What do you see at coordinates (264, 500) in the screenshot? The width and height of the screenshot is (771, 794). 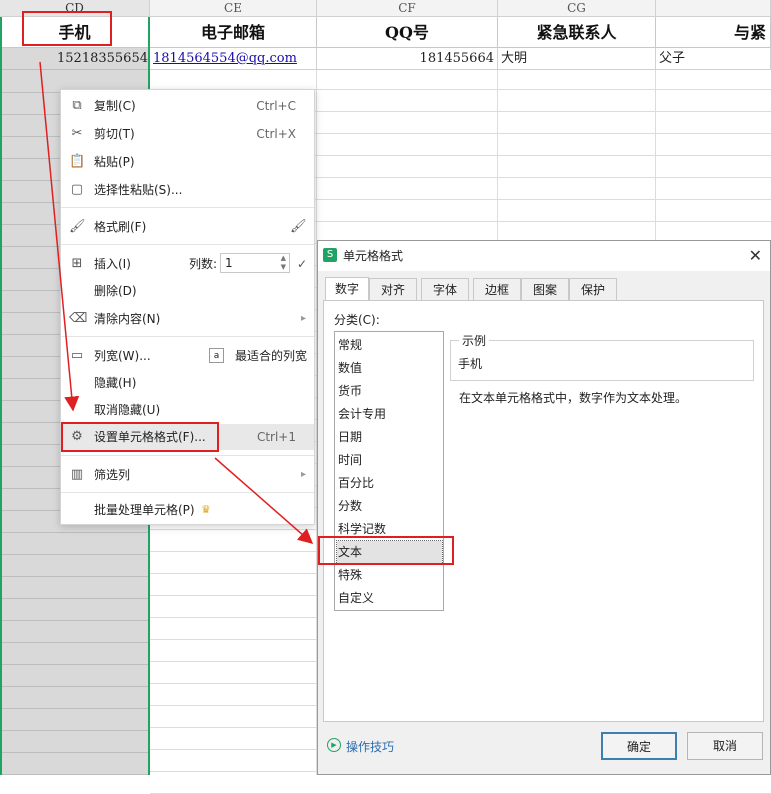 I see `arrow-to-text-category` at bounding box center [264, 500].